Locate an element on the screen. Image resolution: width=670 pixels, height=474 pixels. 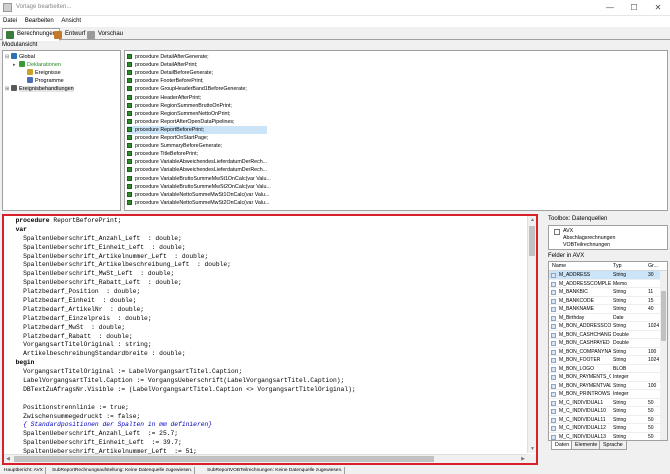
procedure-item: procedure RegionSummenNettoOnPrint; is located at coordinates (178, 114).